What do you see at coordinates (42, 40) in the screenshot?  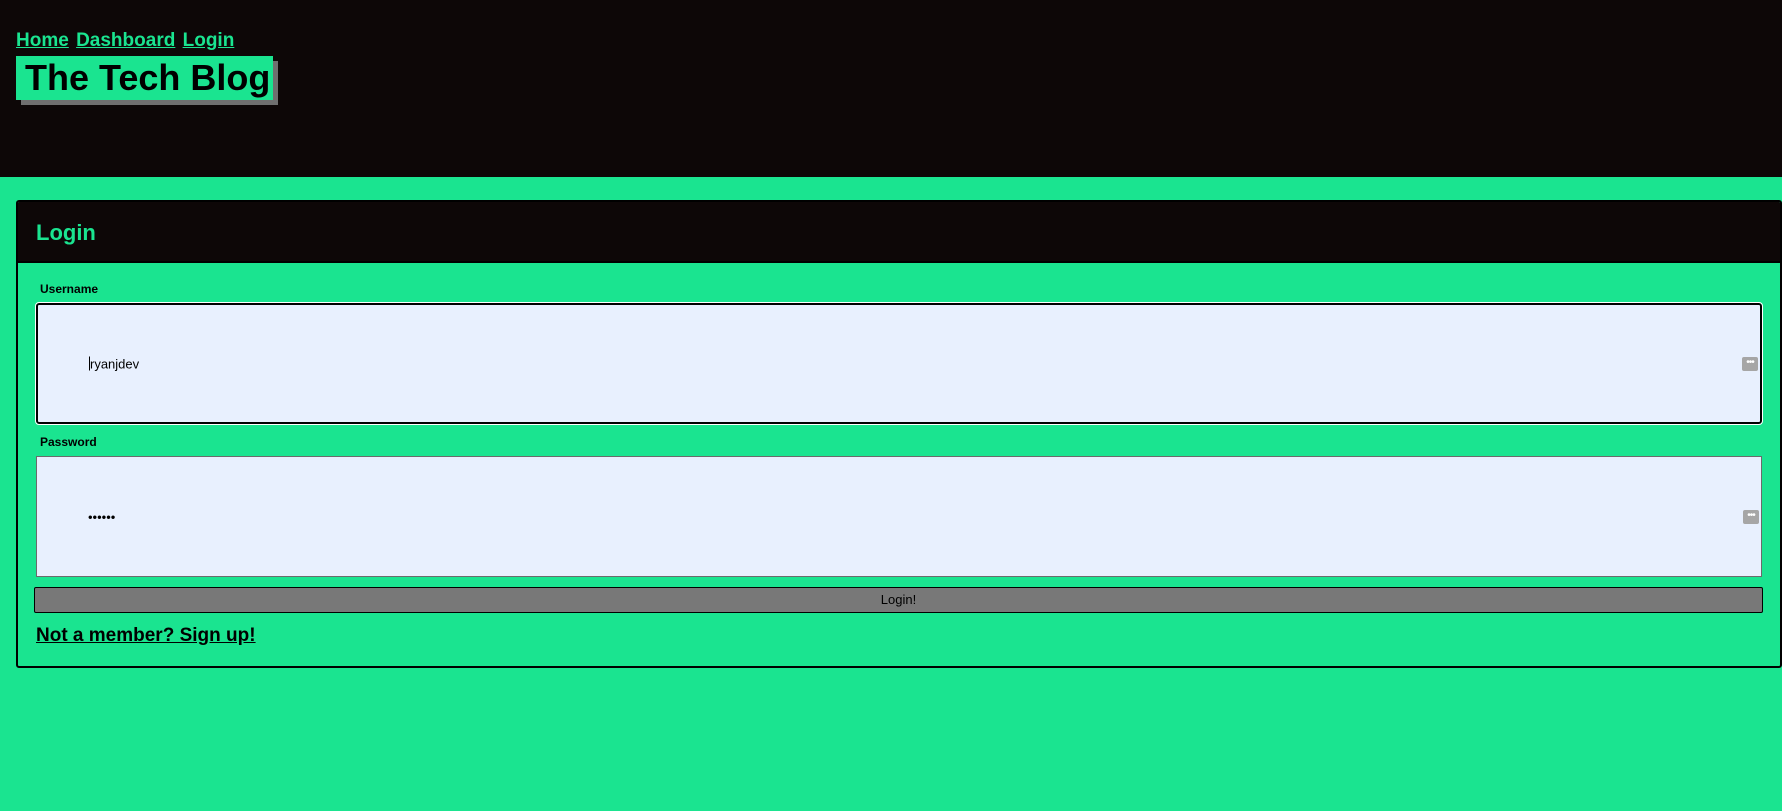 I see `nav-home-link: Home` at bounding box center [42, 40].